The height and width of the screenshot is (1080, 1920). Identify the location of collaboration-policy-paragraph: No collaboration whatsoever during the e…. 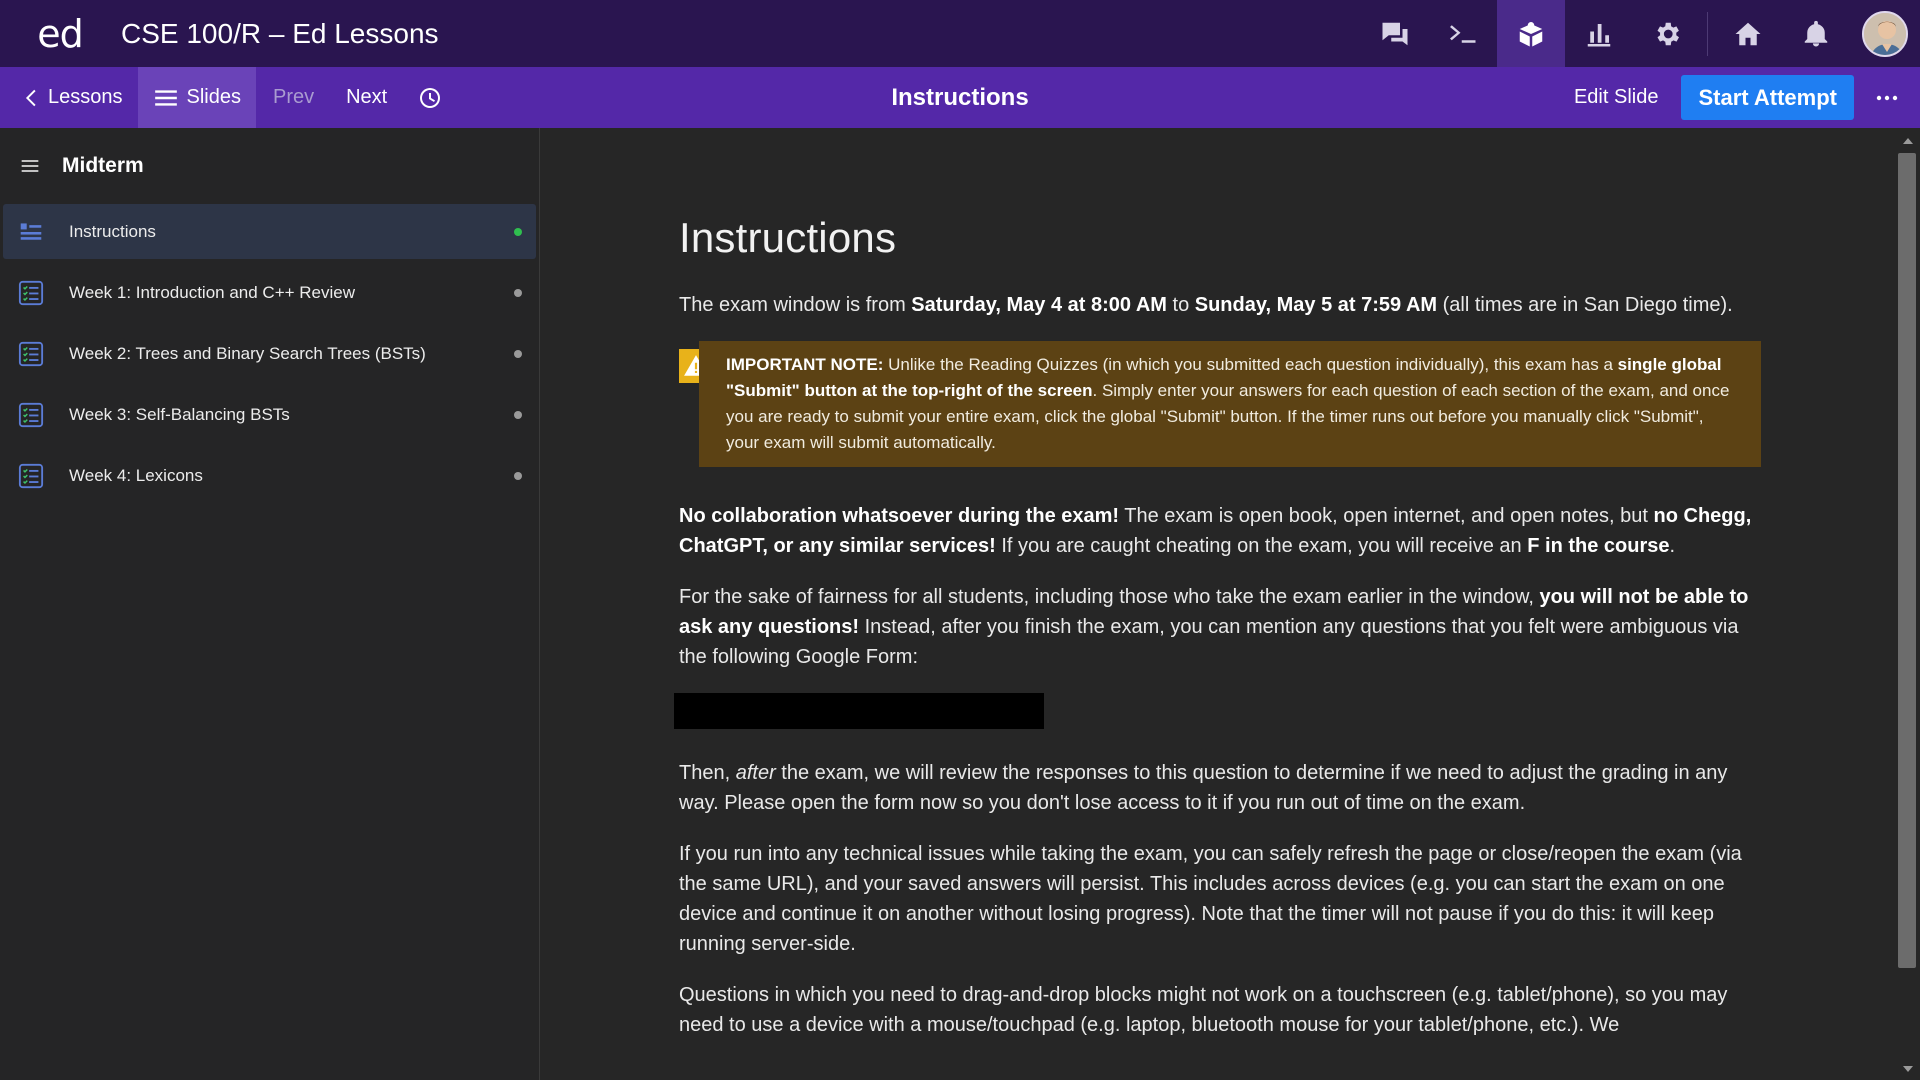
(1220, 531).